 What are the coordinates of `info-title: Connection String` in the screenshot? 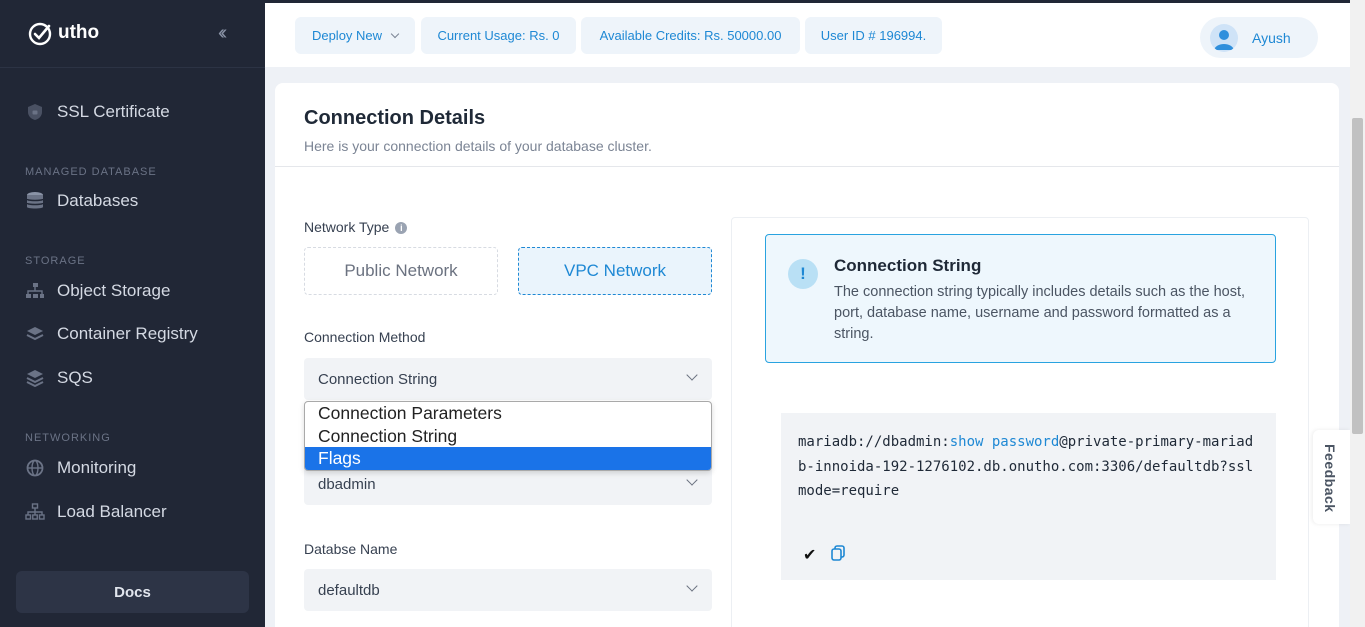 It's located at (908, 265).